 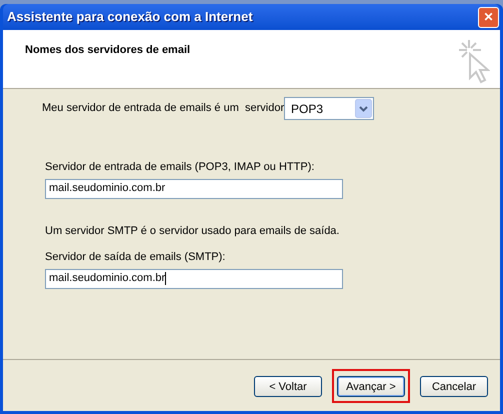 I want to click on close-button: ✕, so click(x=488, y=17).